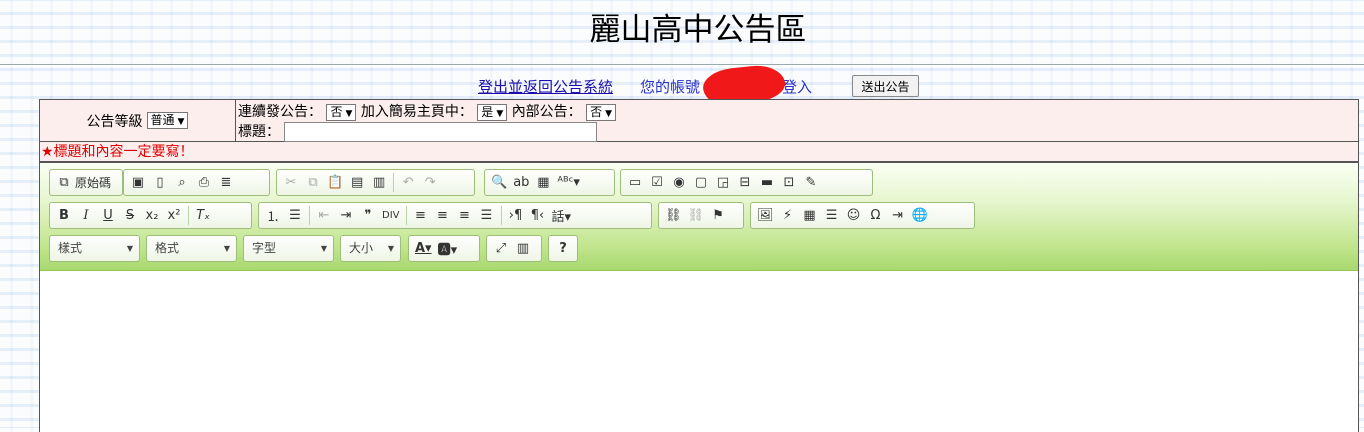  I want to click on continuous-label: 連續發公告：, so click(280, 112).